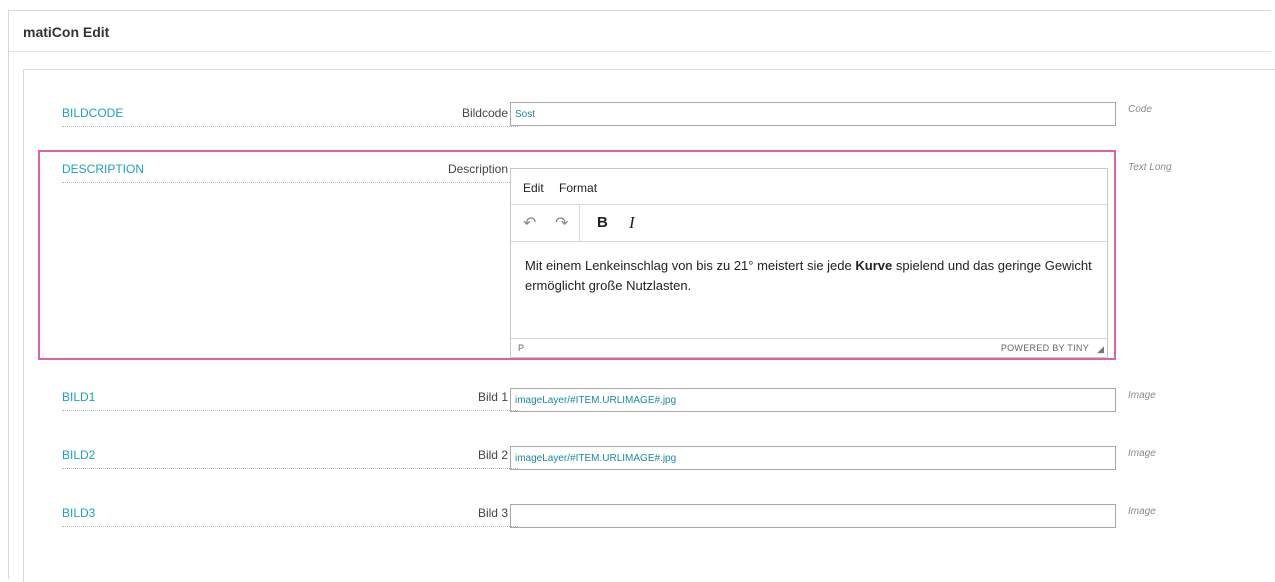 Image resolution: width=1275 pixels, height=582 pixels. What do you see at coordinates (1140, 109) in the screenshot?
I see `type-bildcode: Code` at bounding box center [1140, 109].